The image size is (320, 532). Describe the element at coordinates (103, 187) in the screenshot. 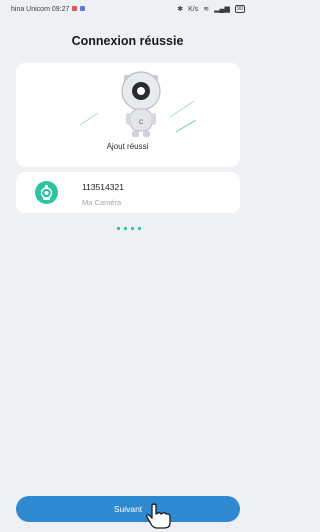

I see `device-id: 113514321` at that location.